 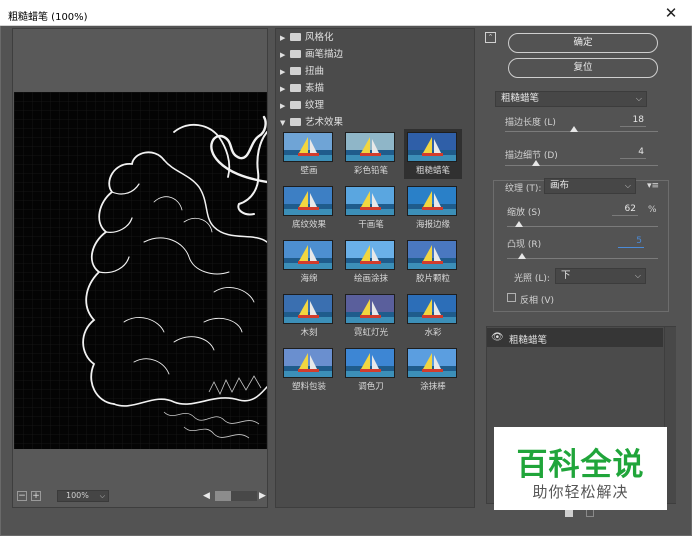 I want to click on watermark: 百科全说 助你轻松解决, so click(x=580, y=468).